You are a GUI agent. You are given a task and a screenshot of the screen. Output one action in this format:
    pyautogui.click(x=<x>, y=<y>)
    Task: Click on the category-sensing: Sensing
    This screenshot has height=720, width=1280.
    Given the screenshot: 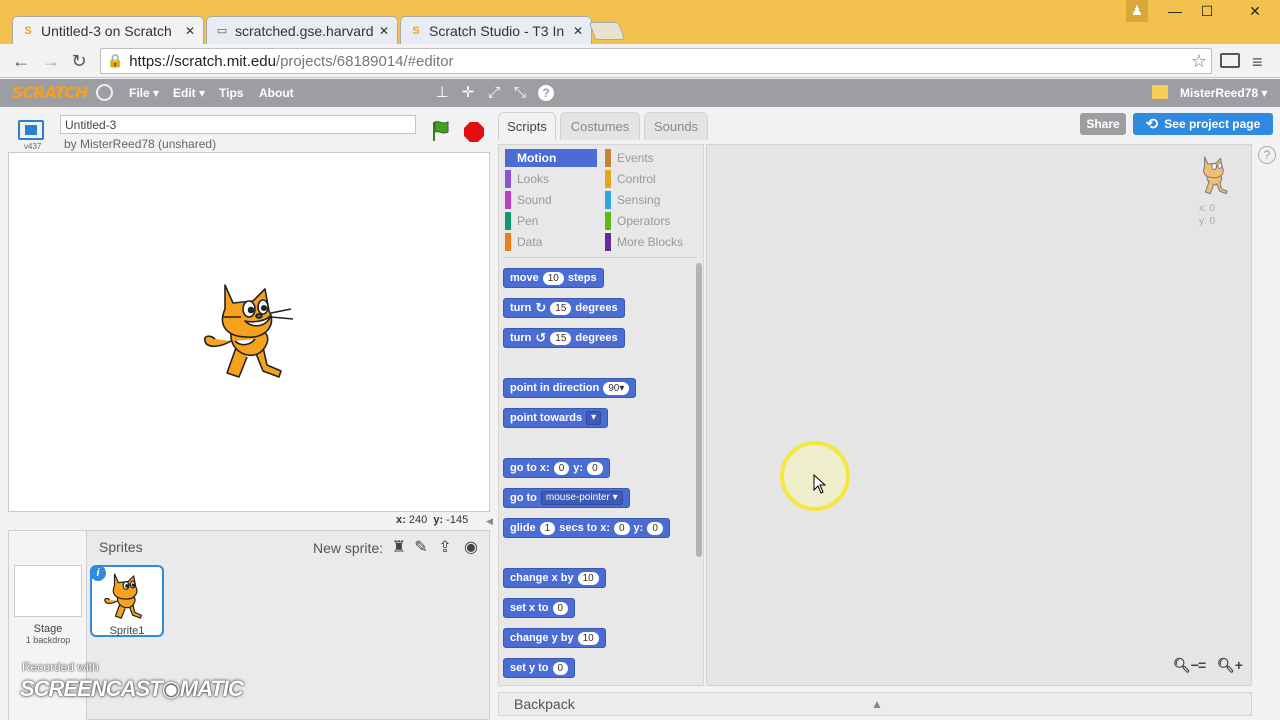 What is the action you would take?
    pyautogui.click(x=651, y=200)
    